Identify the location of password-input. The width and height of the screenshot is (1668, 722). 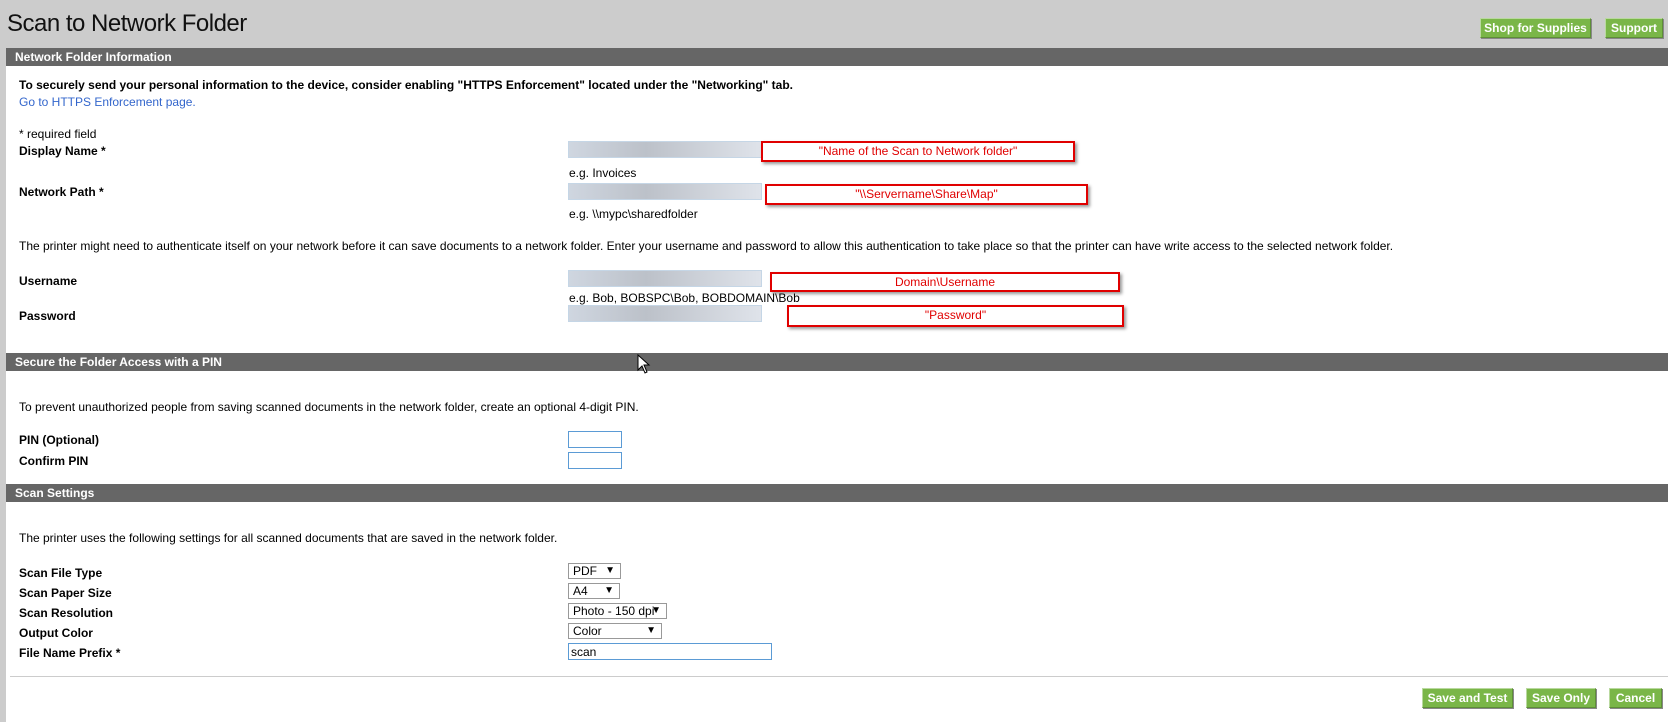
(665, 313).